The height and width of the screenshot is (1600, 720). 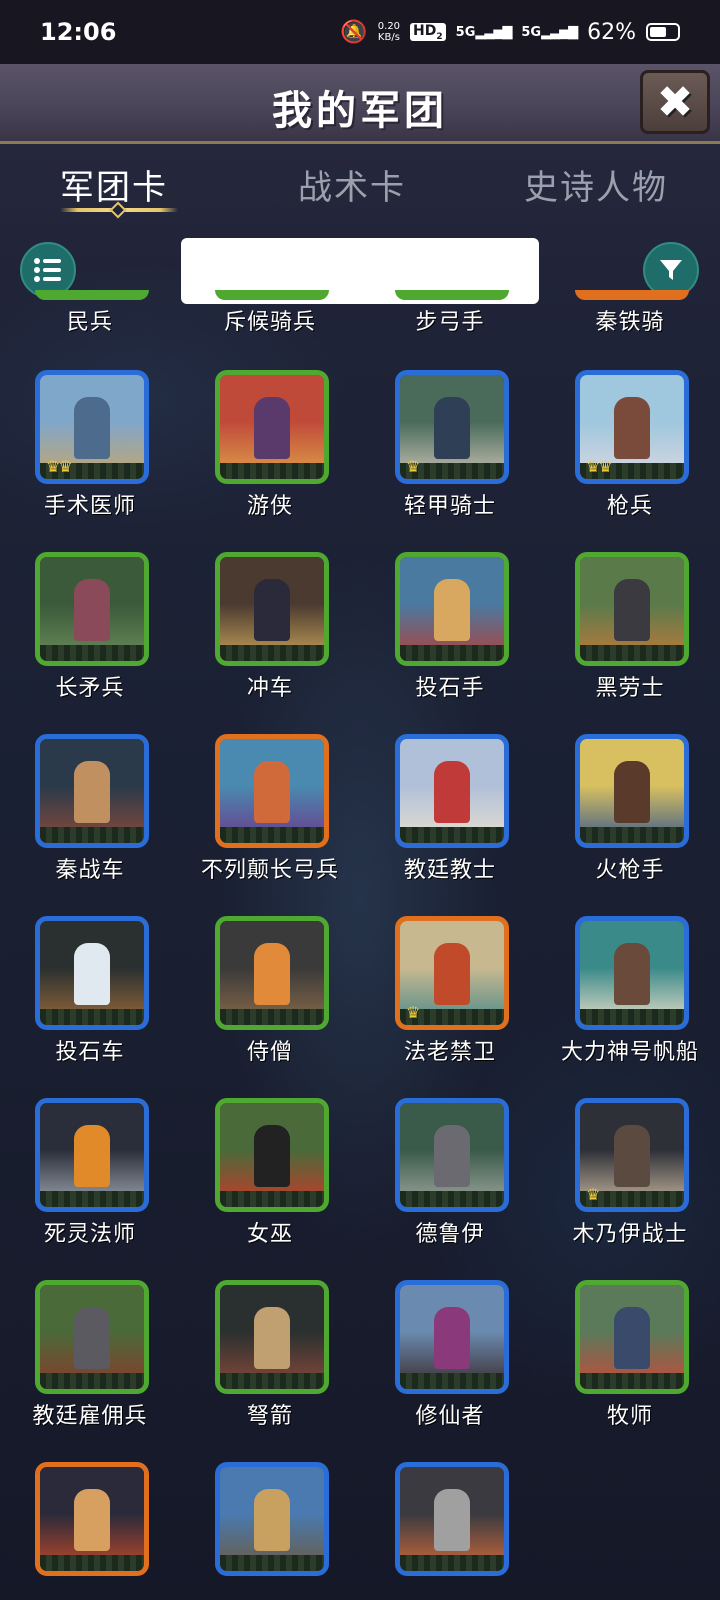 What do you see at coordinates (671, 270) in the screenshot?
I see `filter-icon` at bounding box center [671, 270].